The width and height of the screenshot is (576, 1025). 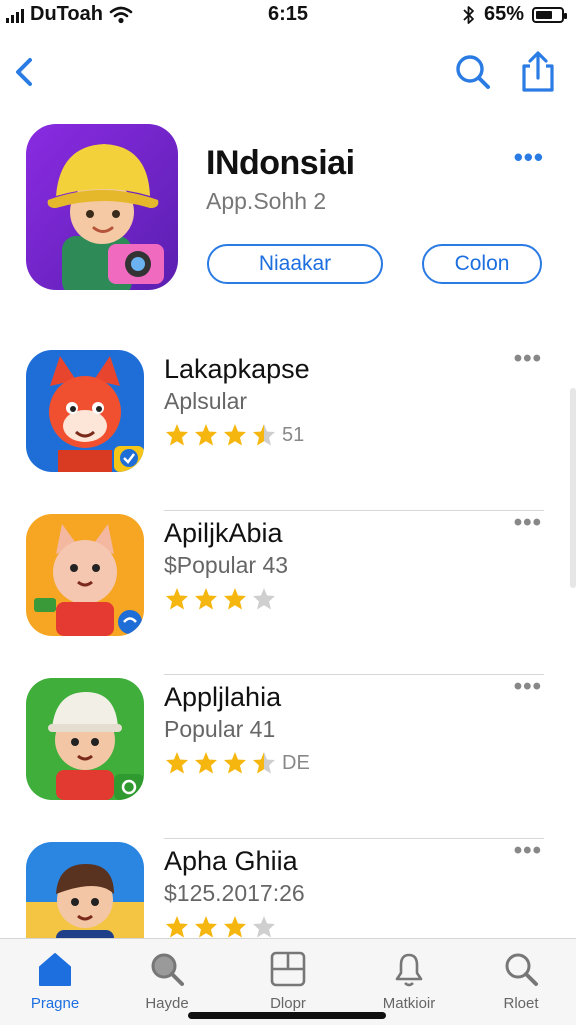 I want to click on featured-app-title: INdonsiai, so click(x=280, y=163).